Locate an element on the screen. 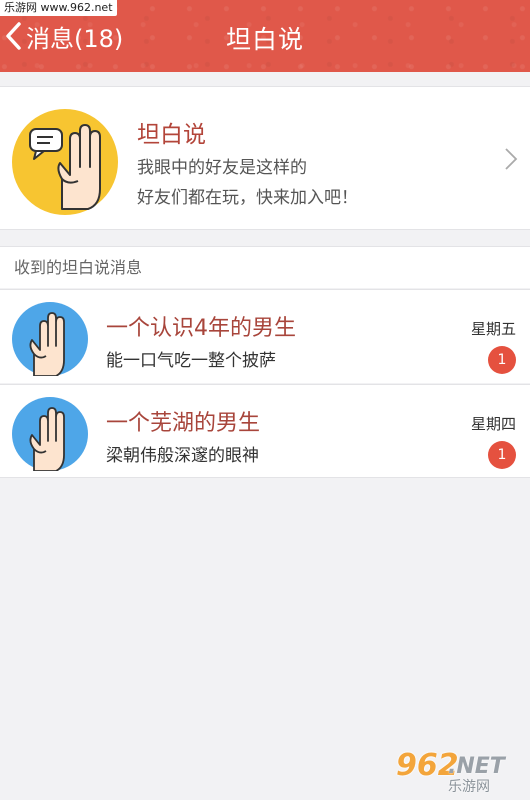  message-list-item: 一个认识4年的男生 能一口气吃一整个披萨 星期五 1 is located at coordinates (265, 336).